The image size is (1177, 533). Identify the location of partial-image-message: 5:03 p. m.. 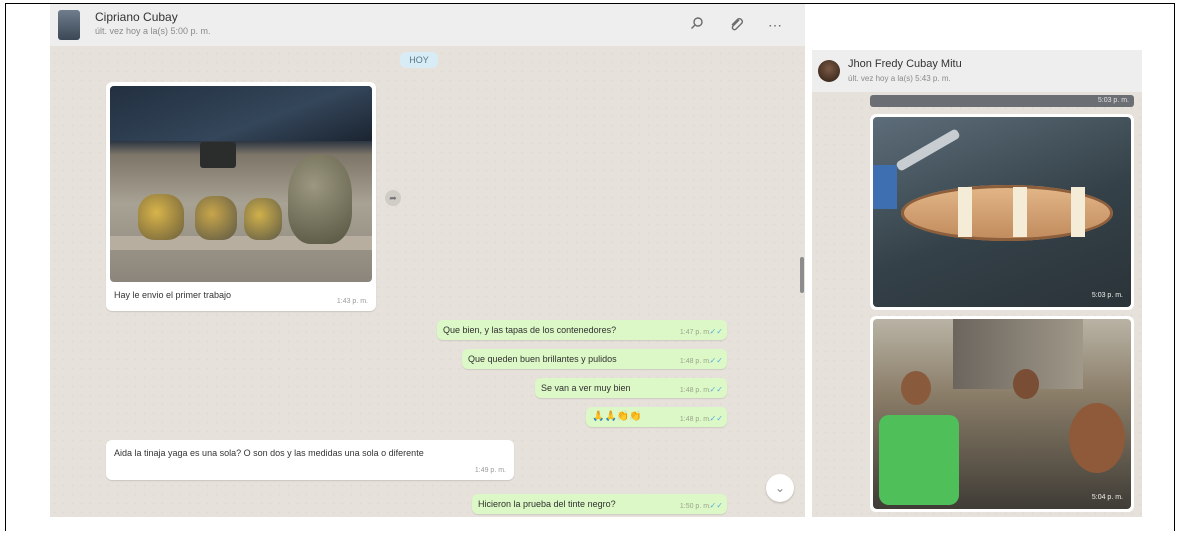
(1002, 101).